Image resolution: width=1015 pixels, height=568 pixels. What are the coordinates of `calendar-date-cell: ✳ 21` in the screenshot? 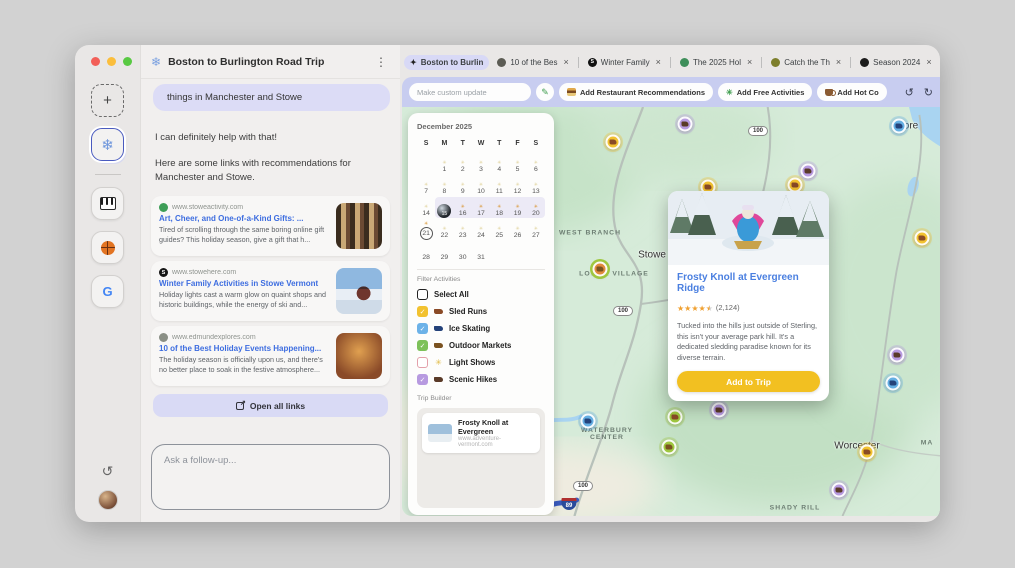 It's located at (426, 229).